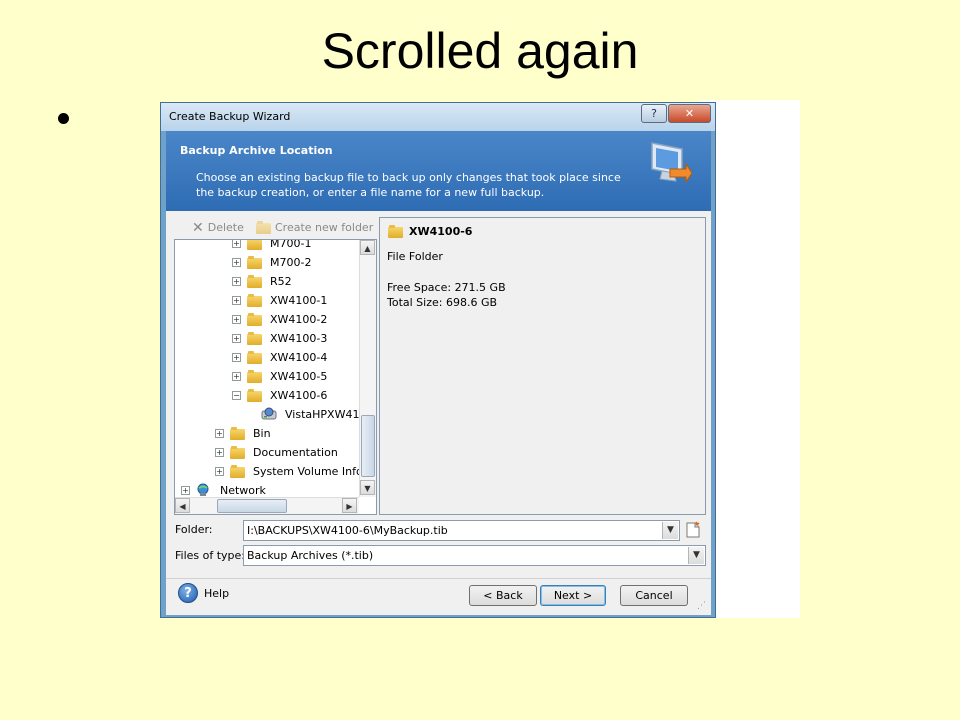  I want to click on tree-item-label: M700-1, so click(291, 244).